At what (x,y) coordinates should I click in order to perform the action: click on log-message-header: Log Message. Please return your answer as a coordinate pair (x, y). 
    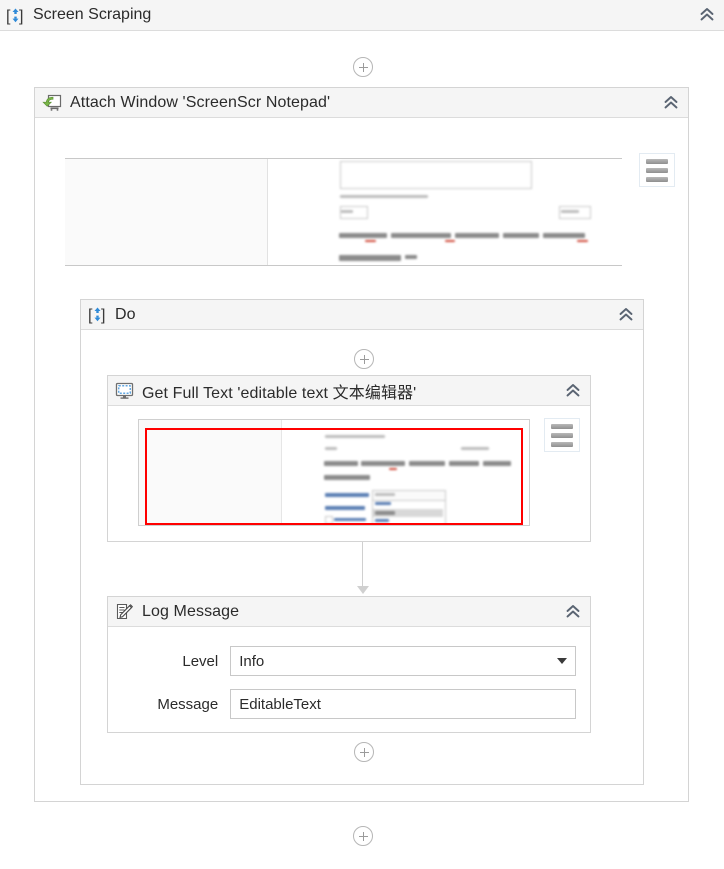
    Looking at the image, I should click on (349, 612).